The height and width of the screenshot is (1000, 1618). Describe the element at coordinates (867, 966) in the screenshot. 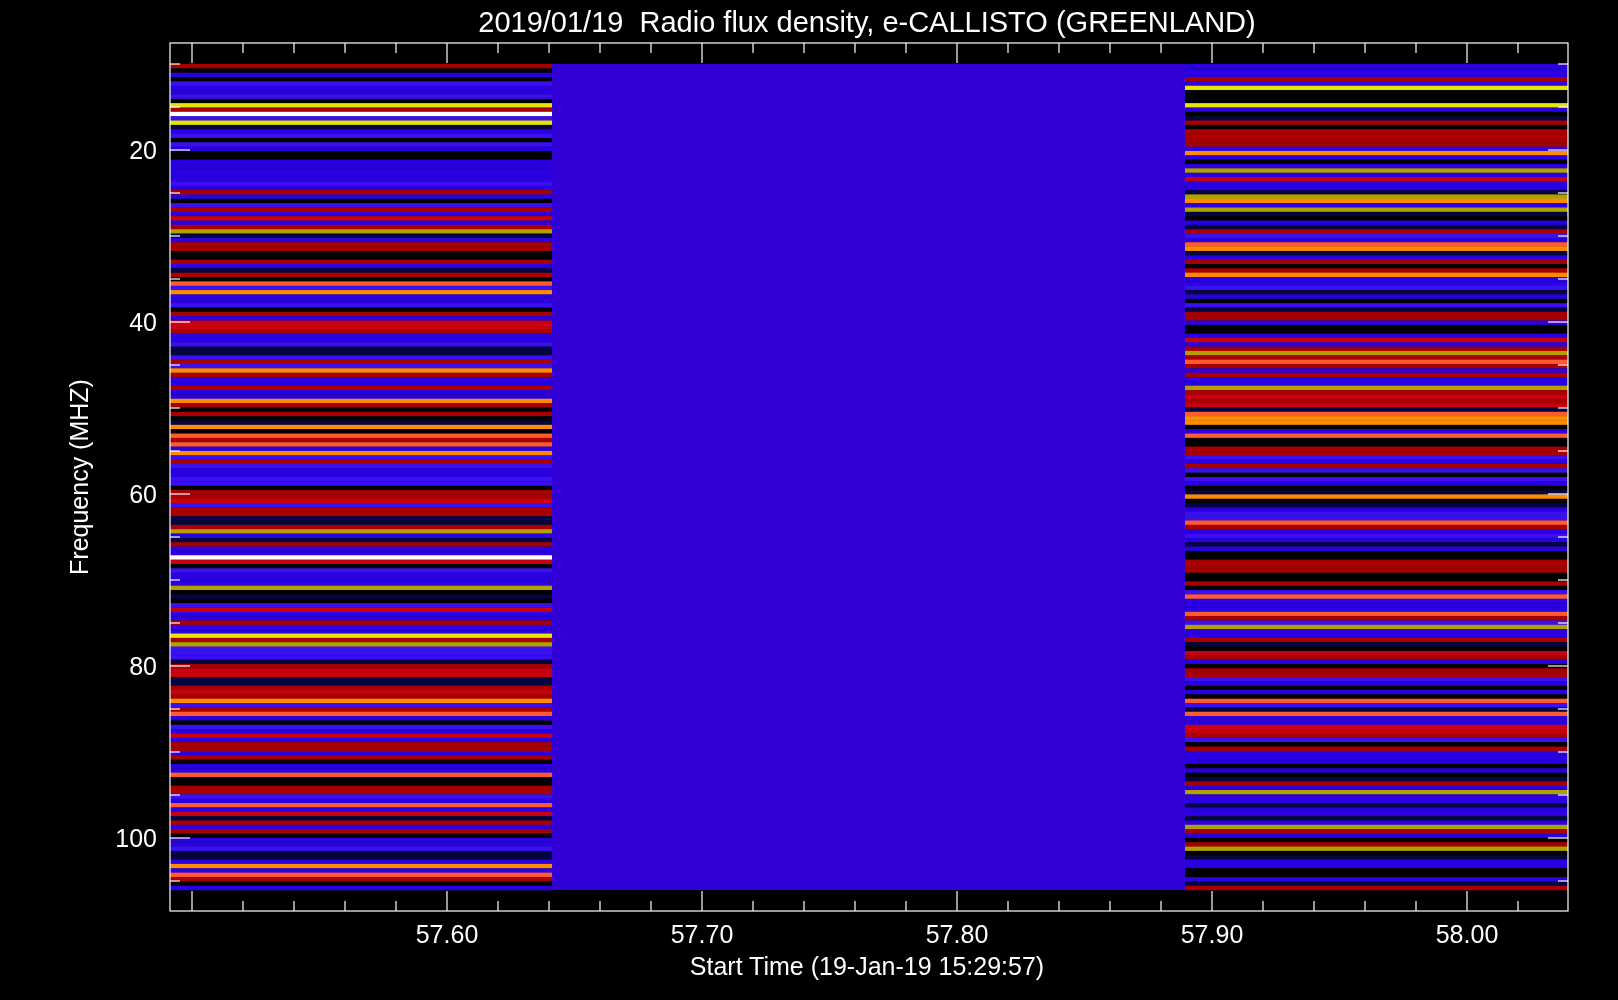

I see `x-axis-label: Start Time (19-Jan-19 15:29:57)` at that location.